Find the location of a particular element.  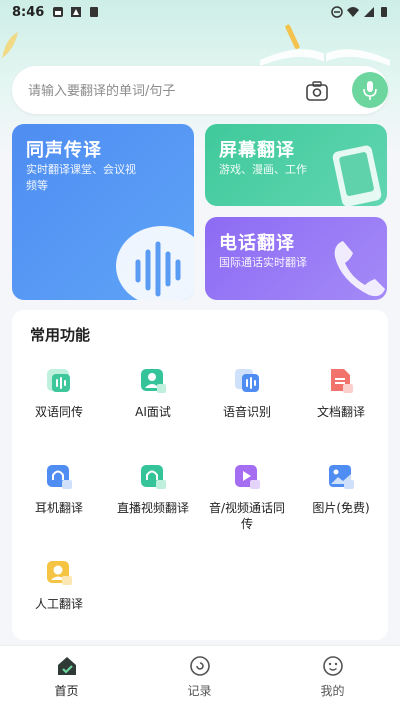

feature-label: 语音识别 is located at coordinates (246, 412).